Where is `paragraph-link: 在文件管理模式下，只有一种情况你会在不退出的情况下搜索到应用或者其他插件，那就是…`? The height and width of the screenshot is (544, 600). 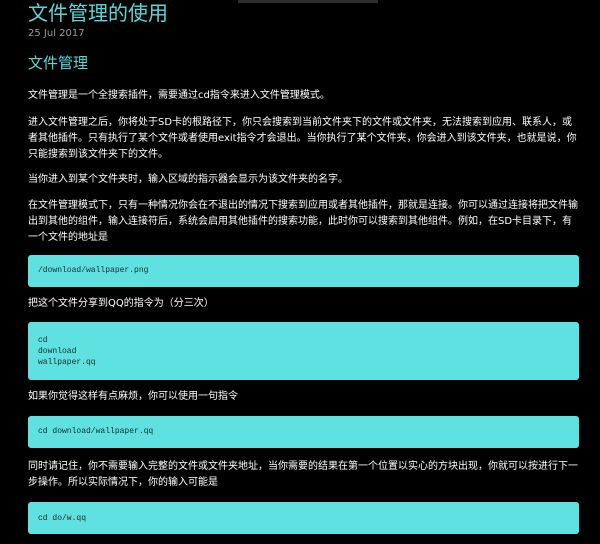
paragraph-link: 在文件管理模式下，只有一种情况你会在不退出的情况下搜索到应用或者其他插件，那就是… is located at coordinates (303, 221).